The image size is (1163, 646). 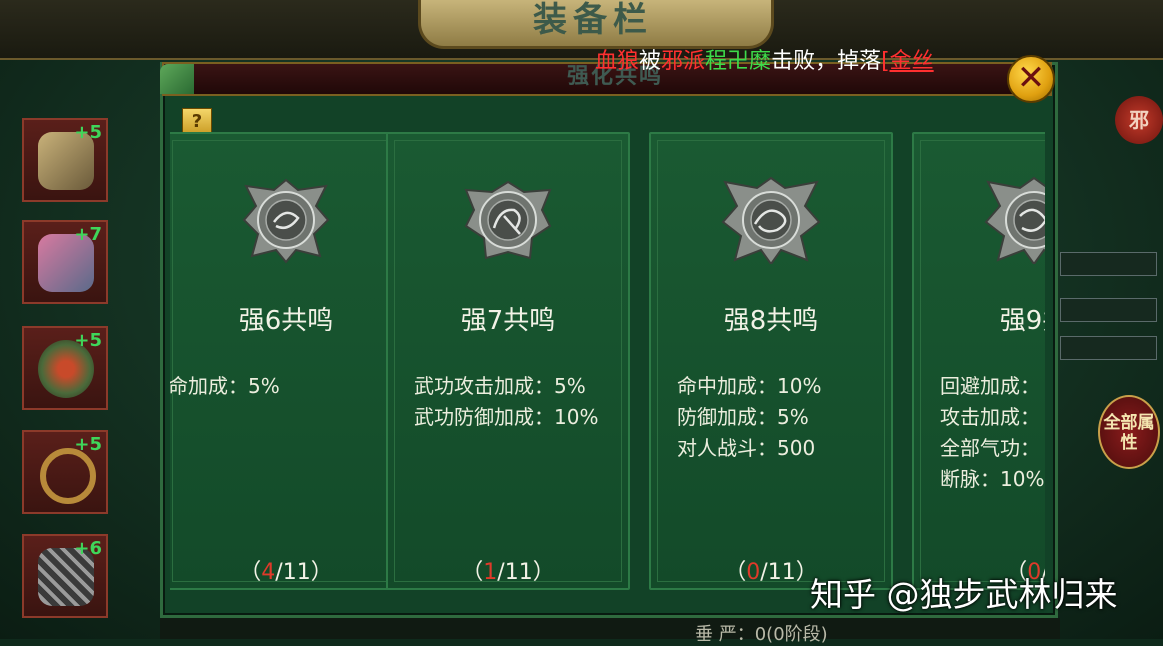 What do you see at coordinates (992, 479) in the screenshot?
I see `attribute-line: 断脉：10%` at bounding box center [992, 479].